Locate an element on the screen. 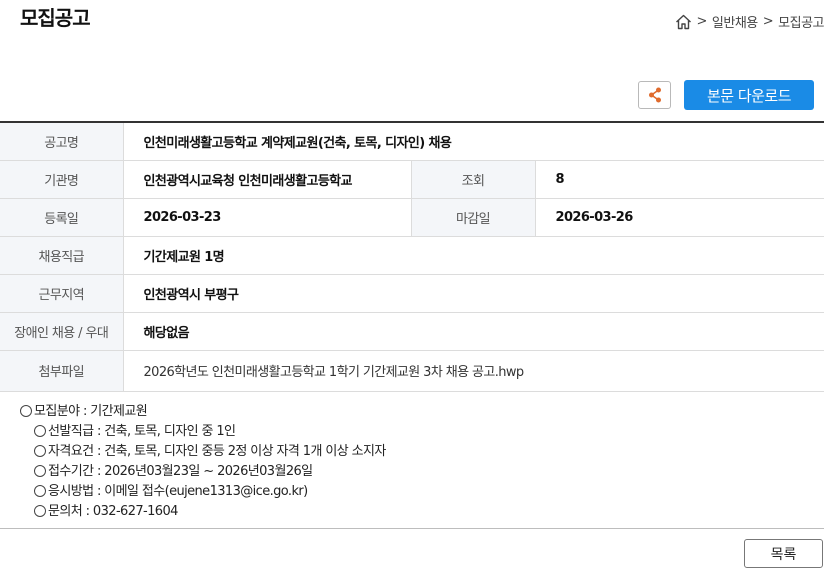  org-label: 기관명 is located at coordinates (62, 179).